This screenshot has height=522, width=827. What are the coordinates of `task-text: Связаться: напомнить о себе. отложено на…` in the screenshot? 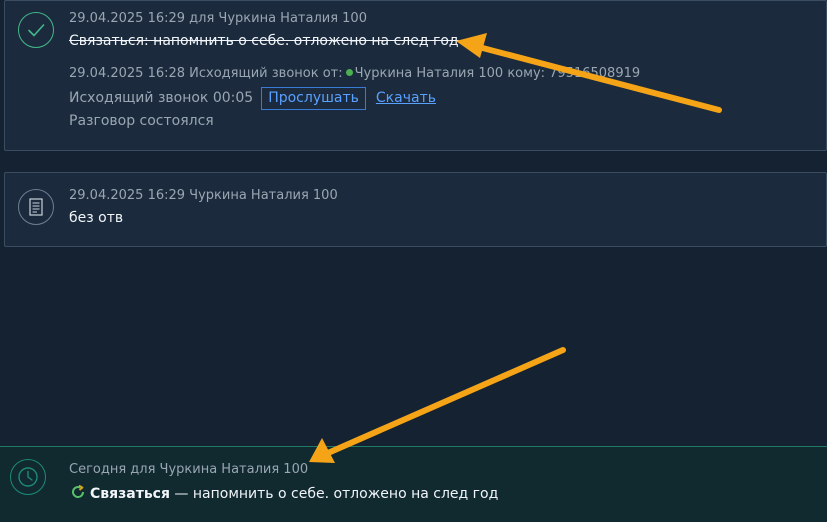 It's located at (264, 41).